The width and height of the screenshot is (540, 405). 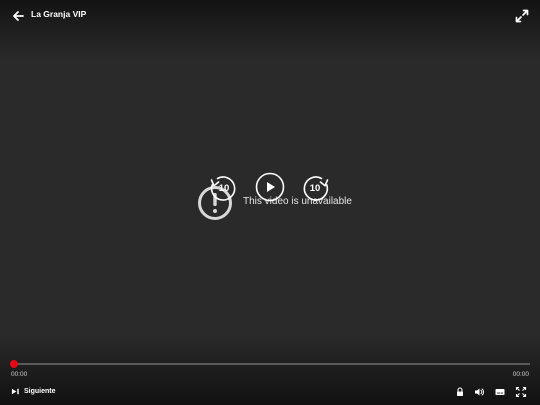 I want to click on forward-10-icon: 10, so click(x=316, y=188).